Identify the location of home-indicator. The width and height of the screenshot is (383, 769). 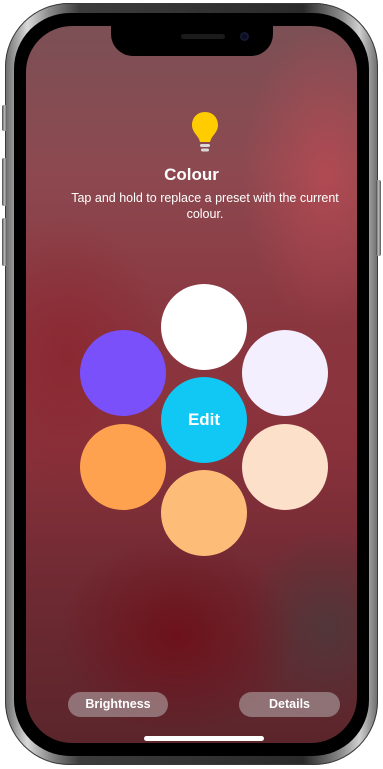
(204, 738).